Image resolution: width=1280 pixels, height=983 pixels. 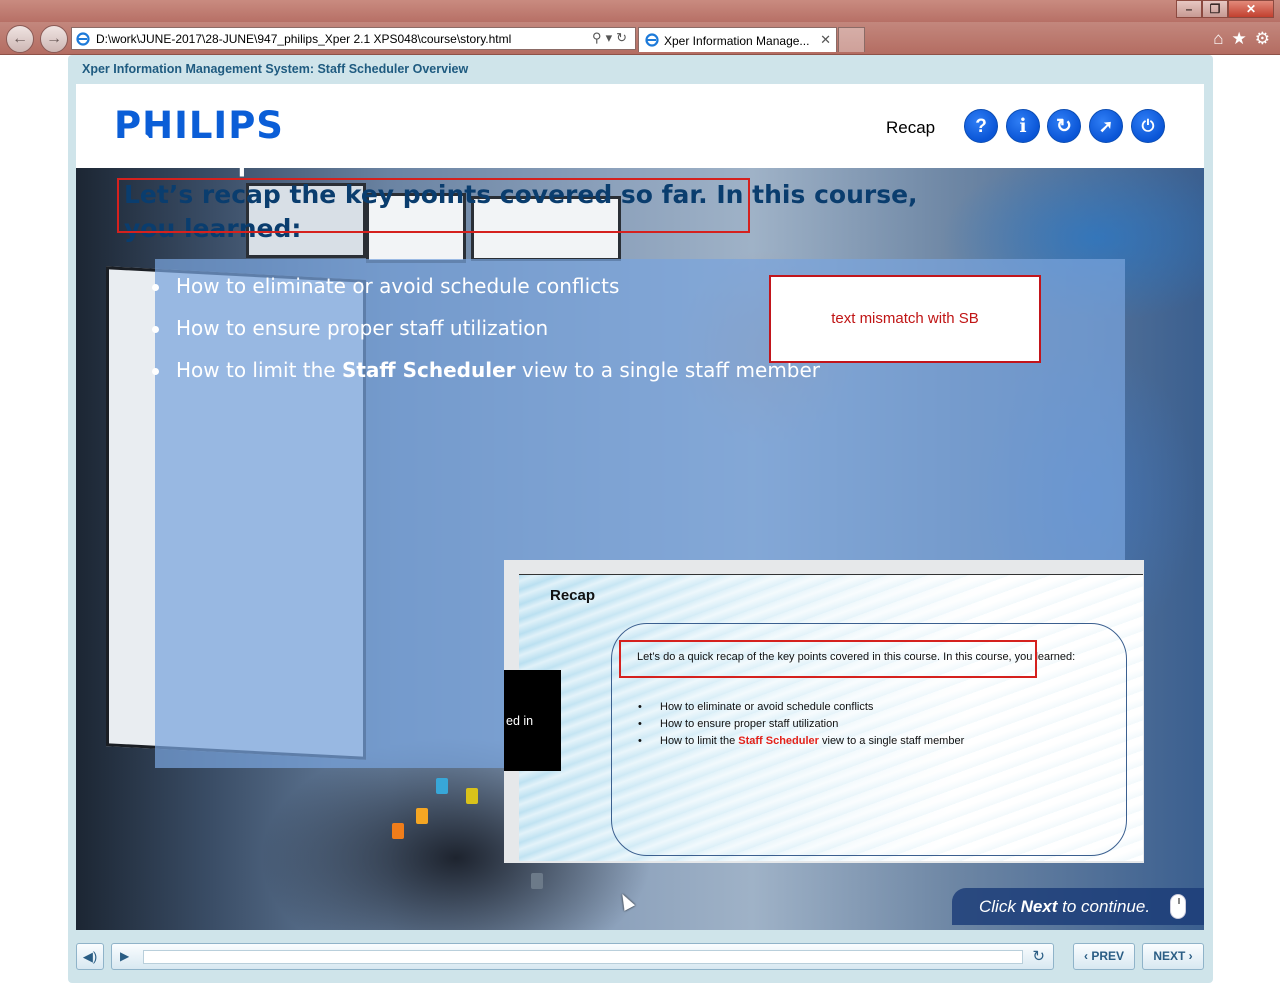 What do you see at coordinates (433, 205) in the screenshot?
I see `review-highlight-box` at bounding box center [433, 205].